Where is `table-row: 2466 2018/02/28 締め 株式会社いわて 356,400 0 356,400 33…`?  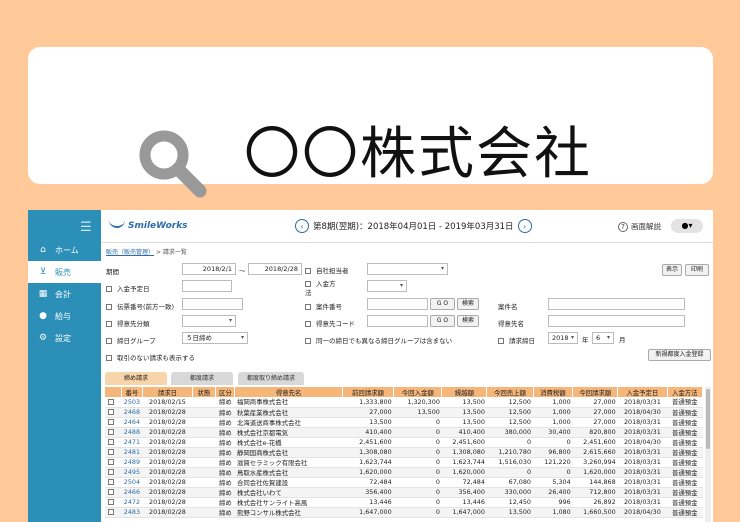 table-row: 2466 2018/02/28 締め 株式会社いわて 356,400 0 356,400 33… is located at coordinates (404, 492).